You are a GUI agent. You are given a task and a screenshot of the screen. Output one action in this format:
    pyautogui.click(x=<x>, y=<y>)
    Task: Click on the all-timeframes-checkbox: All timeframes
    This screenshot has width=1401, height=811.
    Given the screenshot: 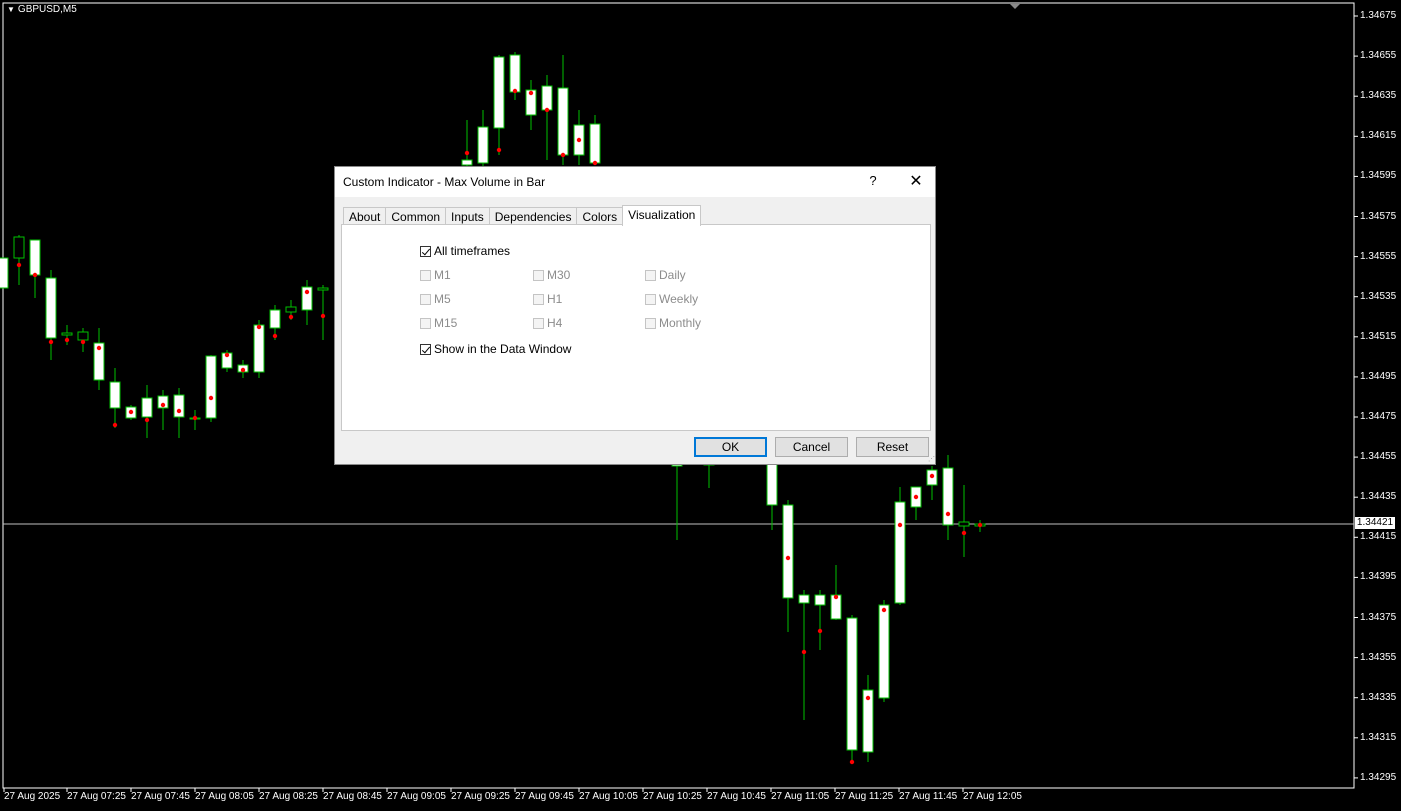 What is the action you would take?
    pyautogui.click(x=465, y=251)
    